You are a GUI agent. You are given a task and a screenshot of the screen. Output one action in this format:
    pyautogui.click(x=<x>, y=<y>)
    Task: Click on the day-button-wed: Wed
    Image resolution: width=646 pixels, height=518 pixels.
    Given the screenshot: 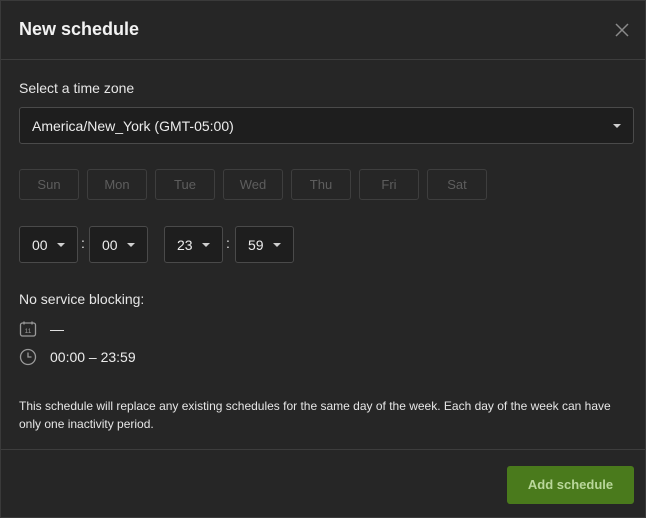 What is the action you would take?
    pyautogui.click(x=253, y=184)
    